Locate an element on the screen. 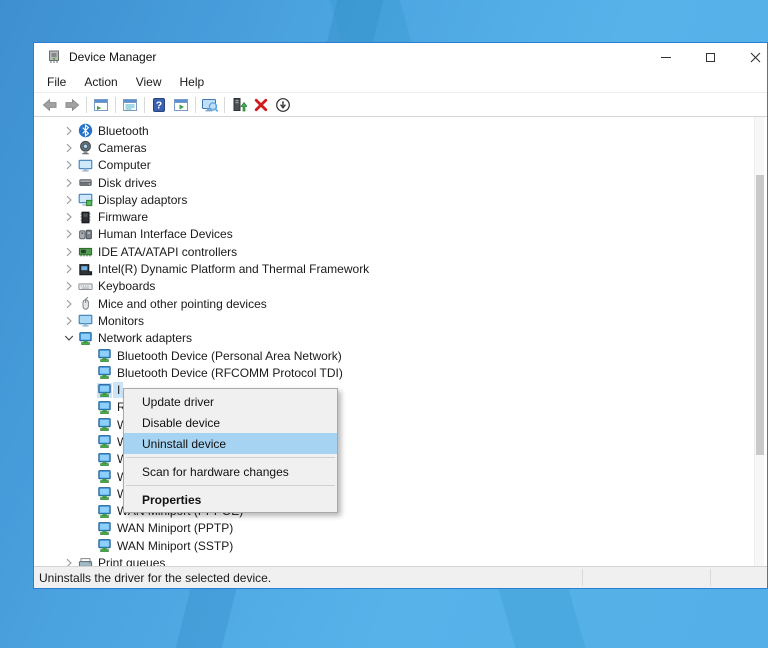 The width and height of the screenshot is (768, 648). firmware-icon is located at coordinates (85, 217).